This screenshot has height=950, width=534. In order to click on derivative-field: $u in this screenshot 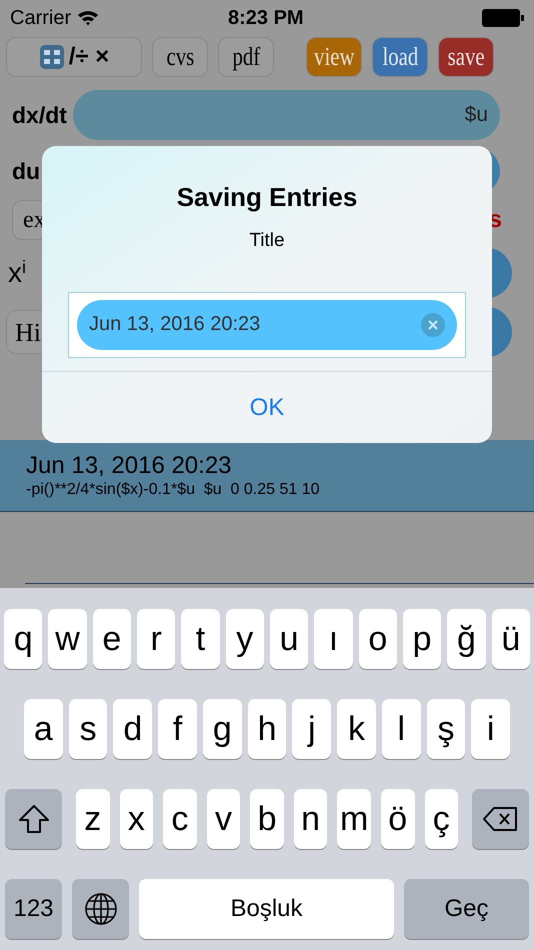, I will do `click(286, 115)`.